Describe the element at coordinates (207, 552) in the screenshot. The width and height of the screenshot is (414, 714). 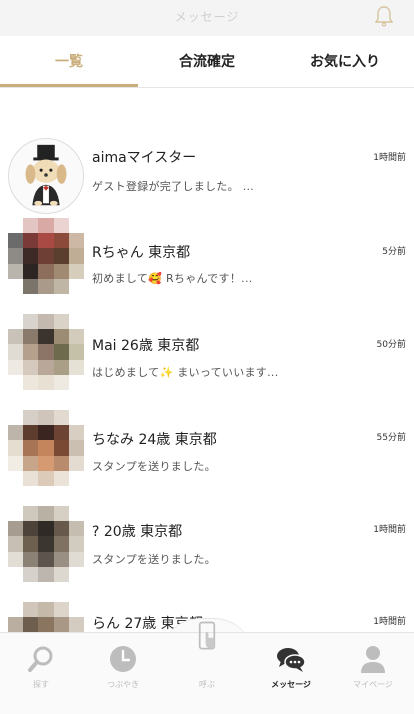
I see `message-thread: ? 20歳 東京都 スタンプを送りました。 1時間前` at that location.